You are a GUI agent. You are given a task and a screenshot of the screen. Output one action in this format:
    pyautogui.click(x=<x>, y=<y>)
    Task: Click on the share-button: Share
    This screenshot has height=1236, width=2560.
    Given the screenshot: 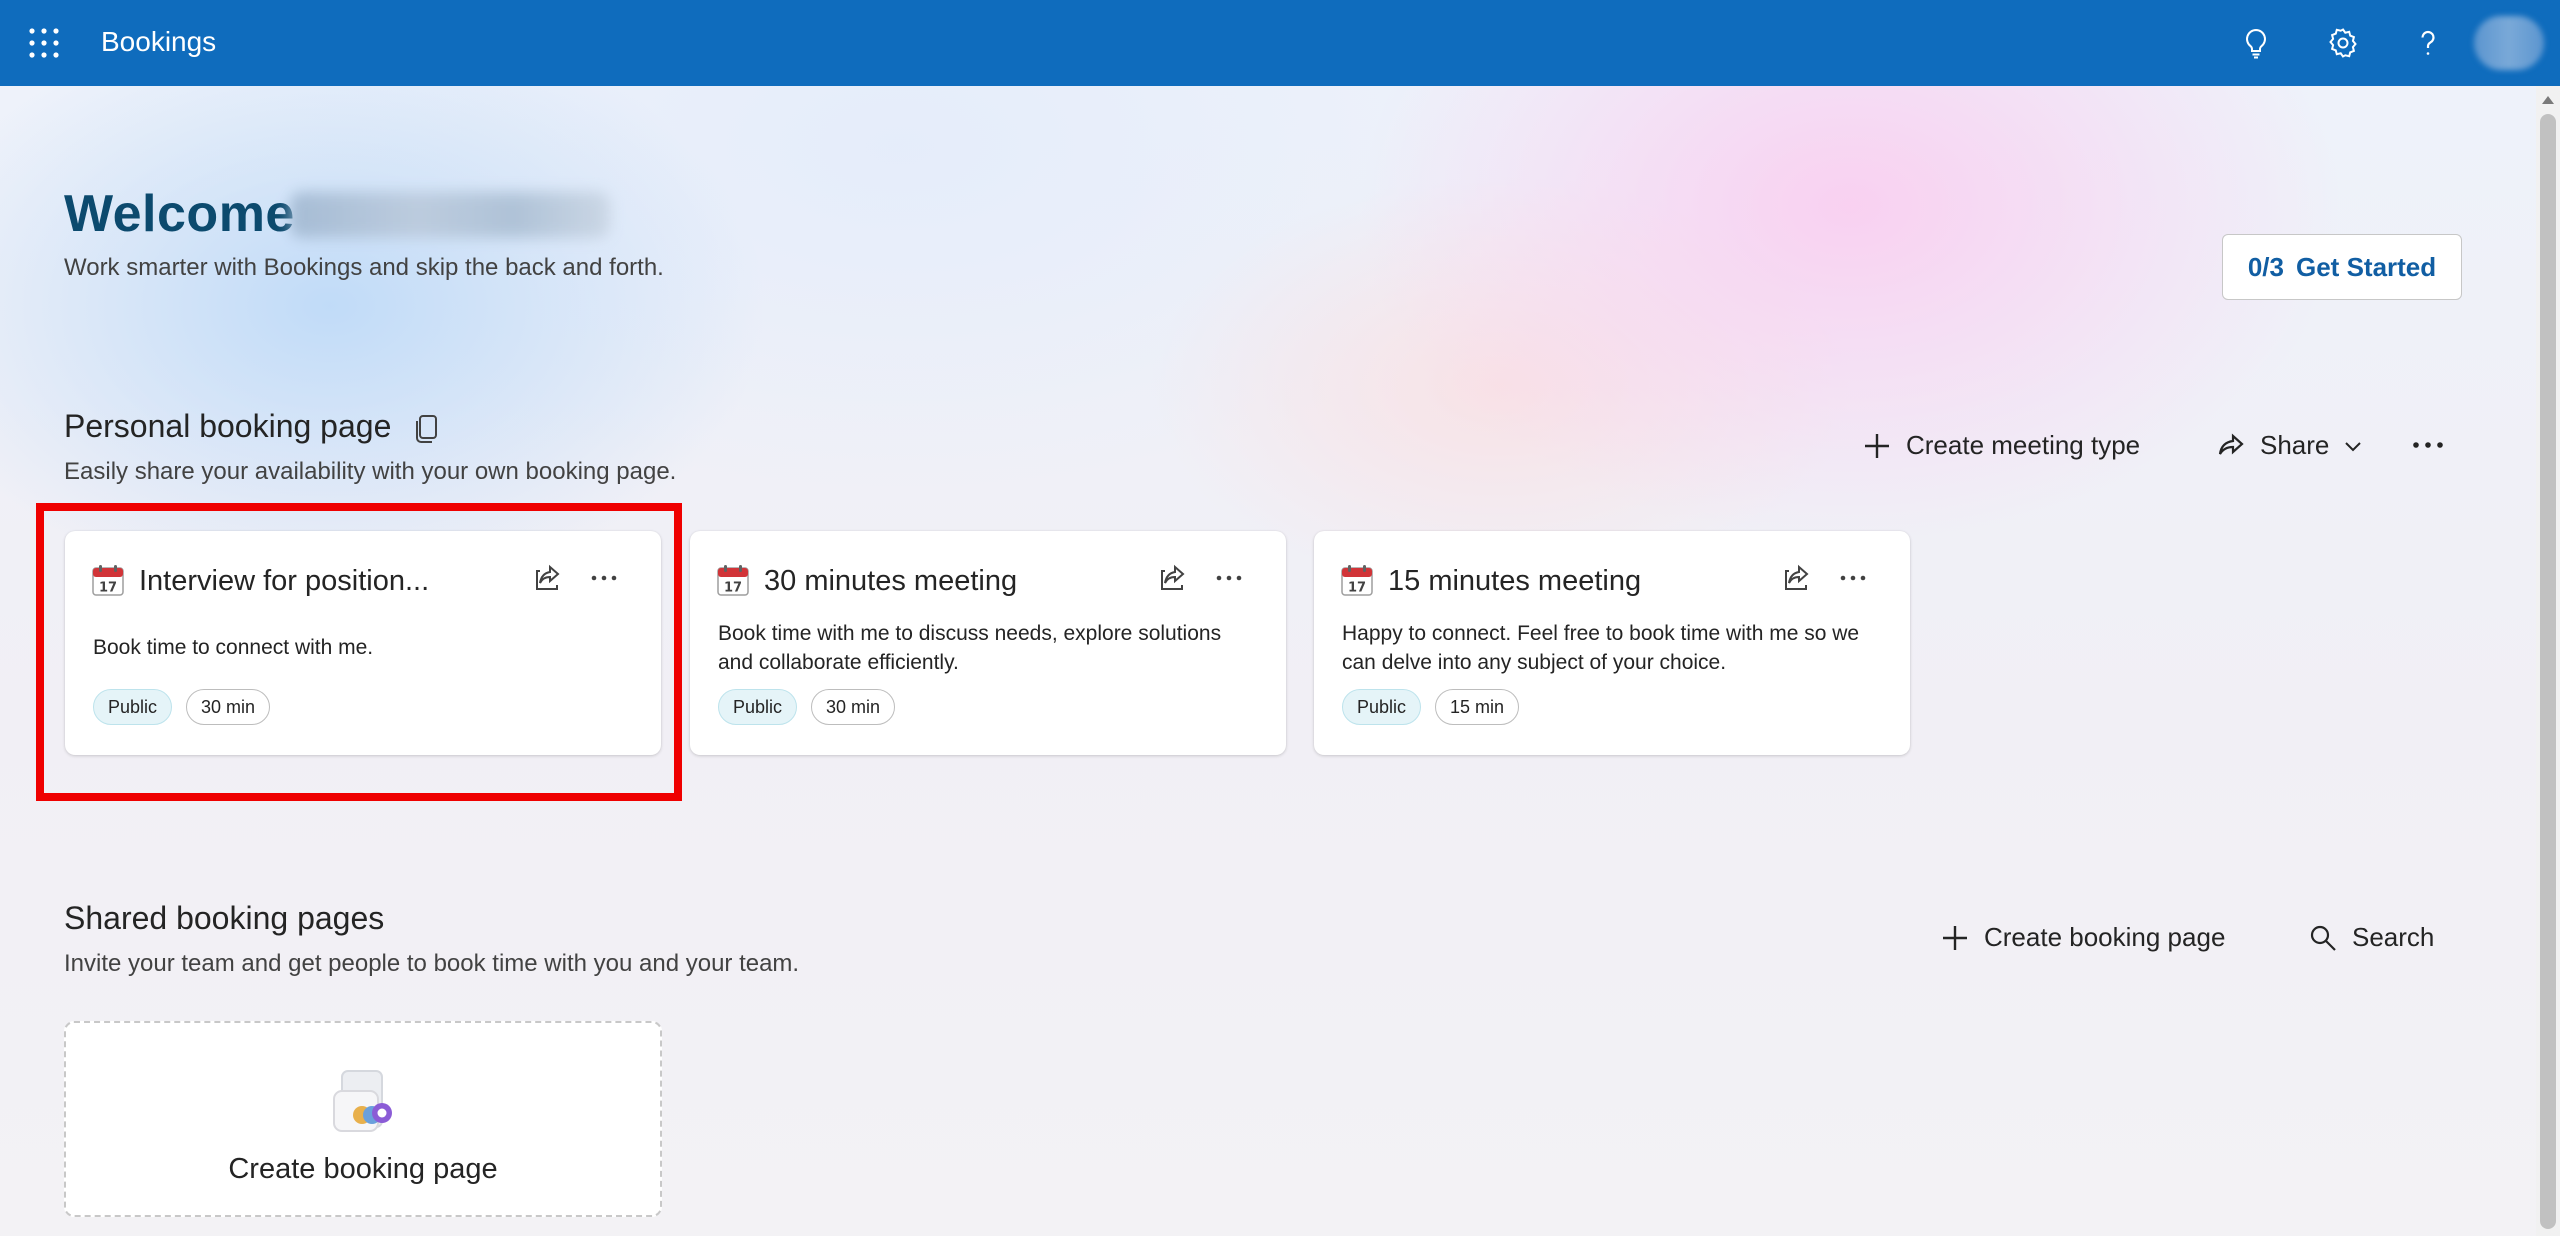 What is the action you would take?
    pyautogui.click(x=2289, y=445)
    